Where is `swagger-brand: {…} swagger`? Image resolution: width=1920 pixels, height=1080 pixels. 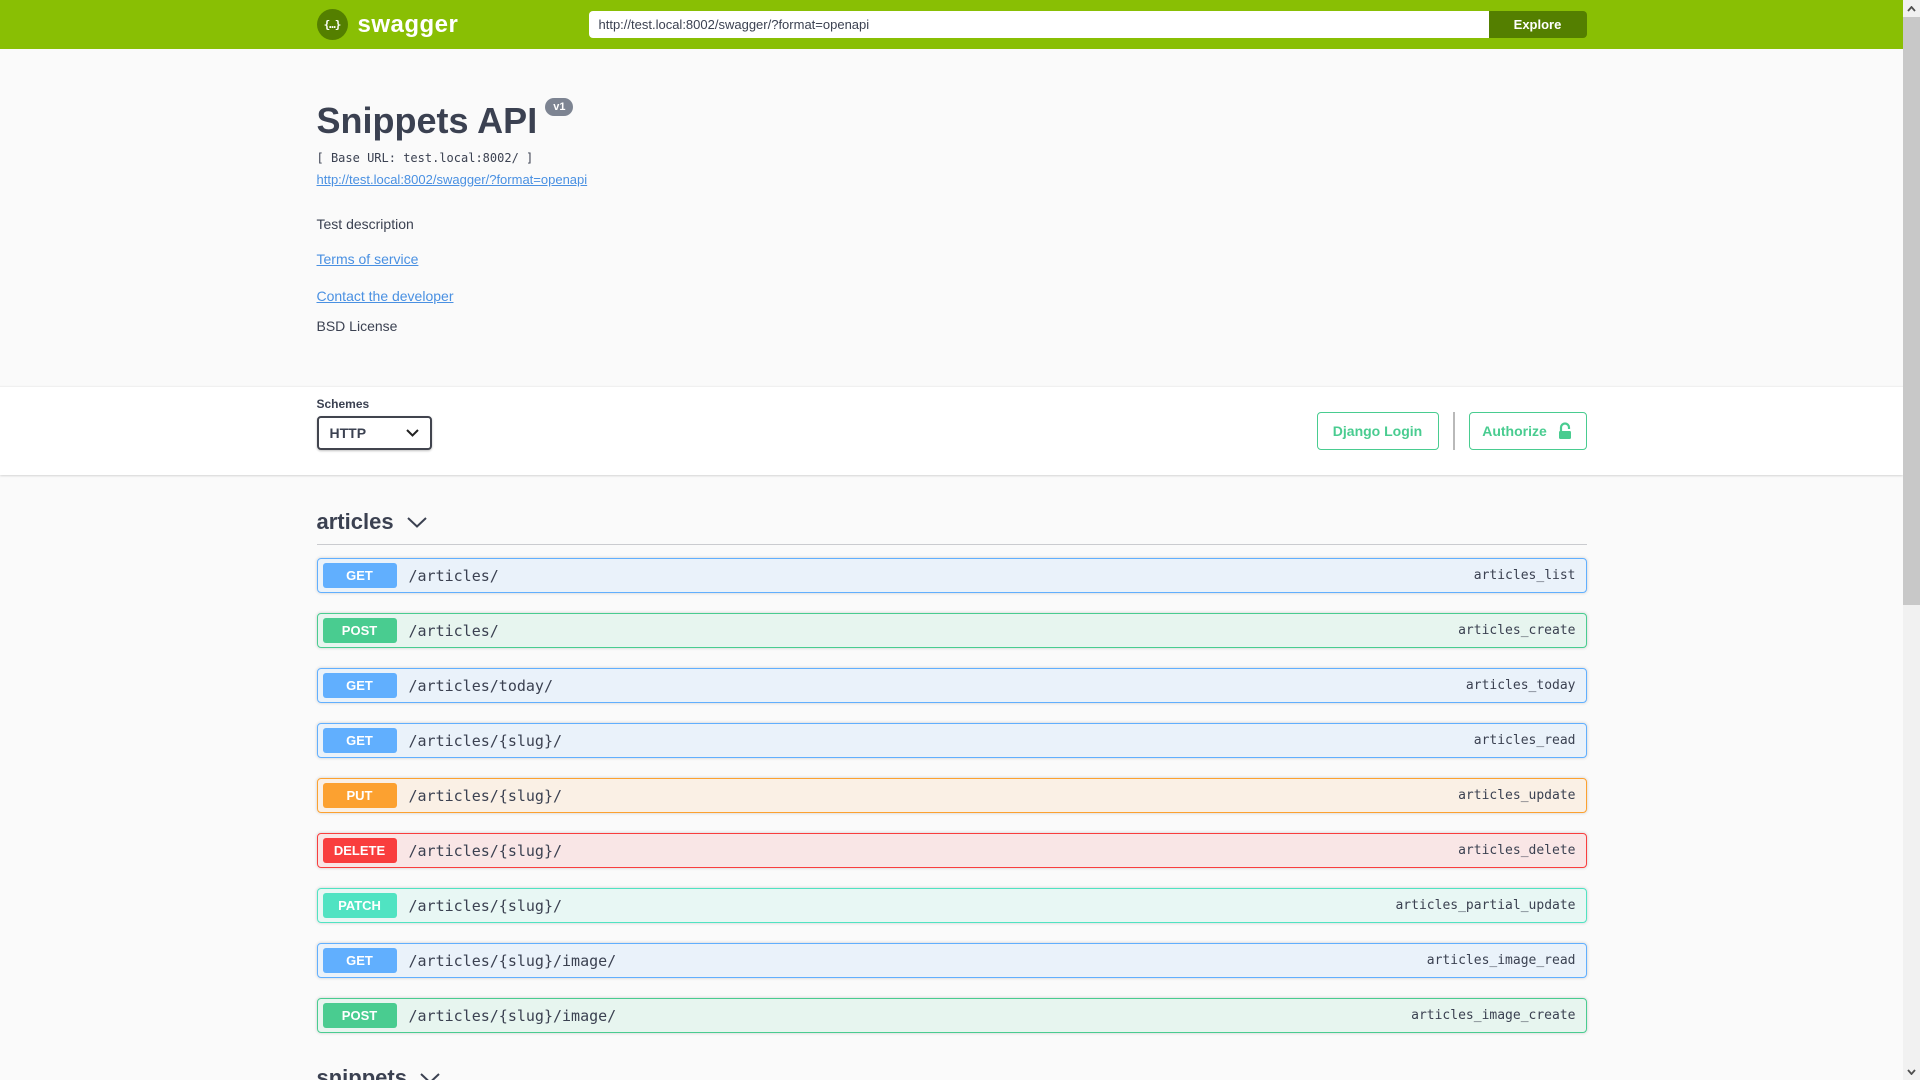
swagger-brand: {…} swagger is located at coordinates (387, 24).